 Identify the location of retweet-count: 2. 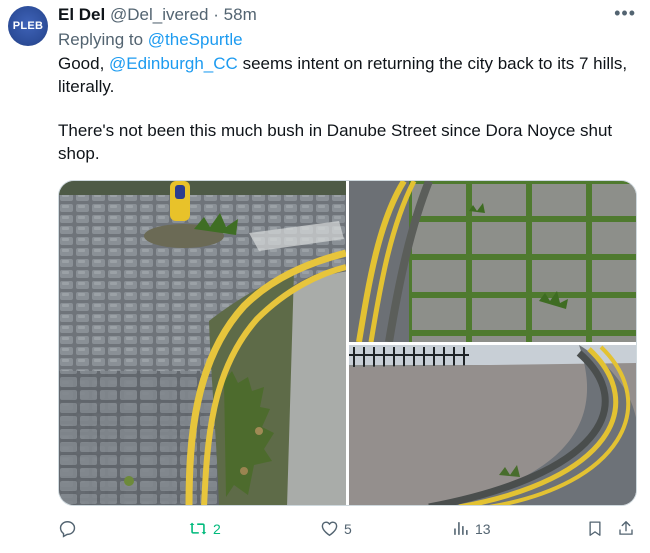
(217, 528).